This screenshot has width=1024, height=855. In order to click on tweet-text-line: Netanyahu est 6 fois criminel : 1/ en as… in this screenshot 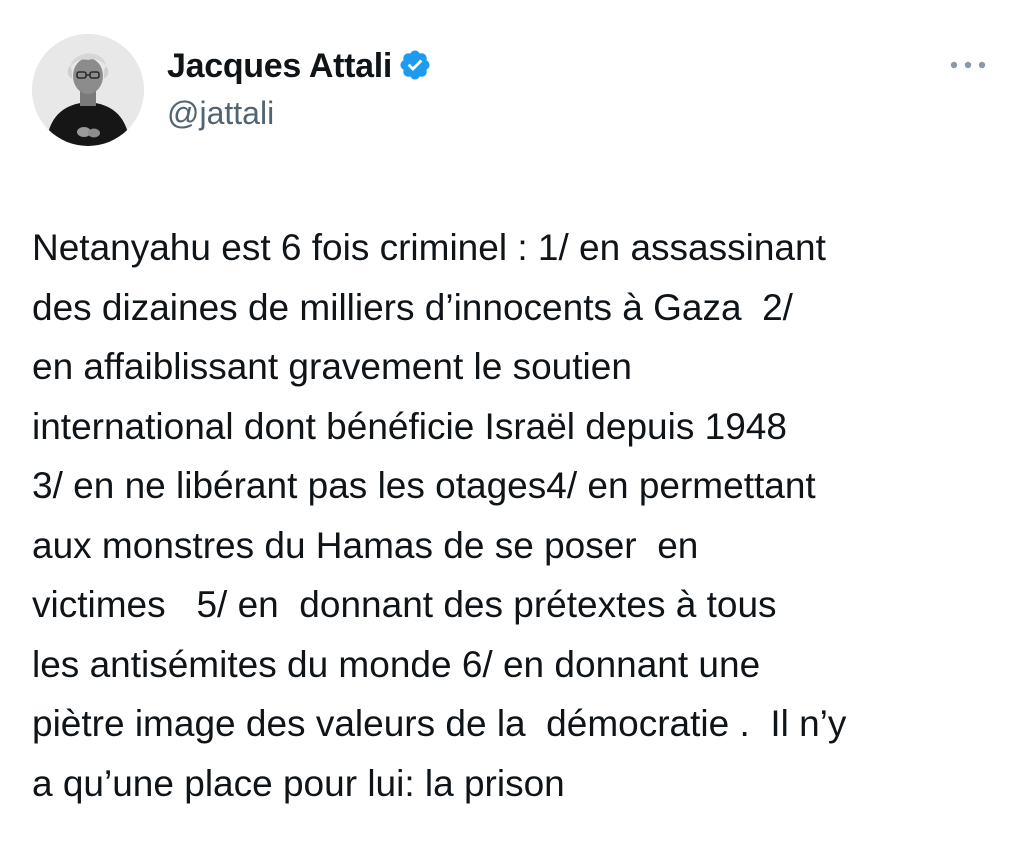, I will do `click(429, 247)`.